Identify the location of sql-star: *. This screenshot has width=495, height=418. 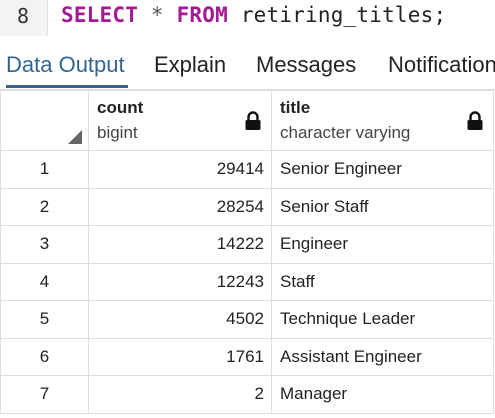
(157, 15).